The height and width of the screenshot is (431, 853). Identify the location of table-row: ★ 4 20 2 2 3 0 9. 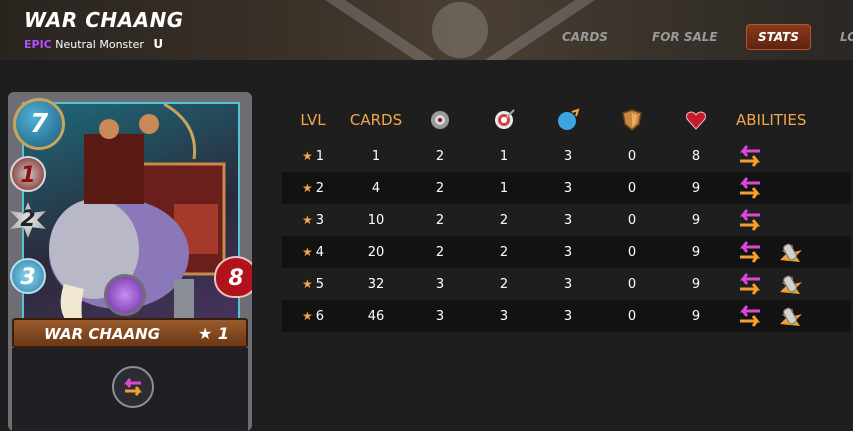
(566, 252).